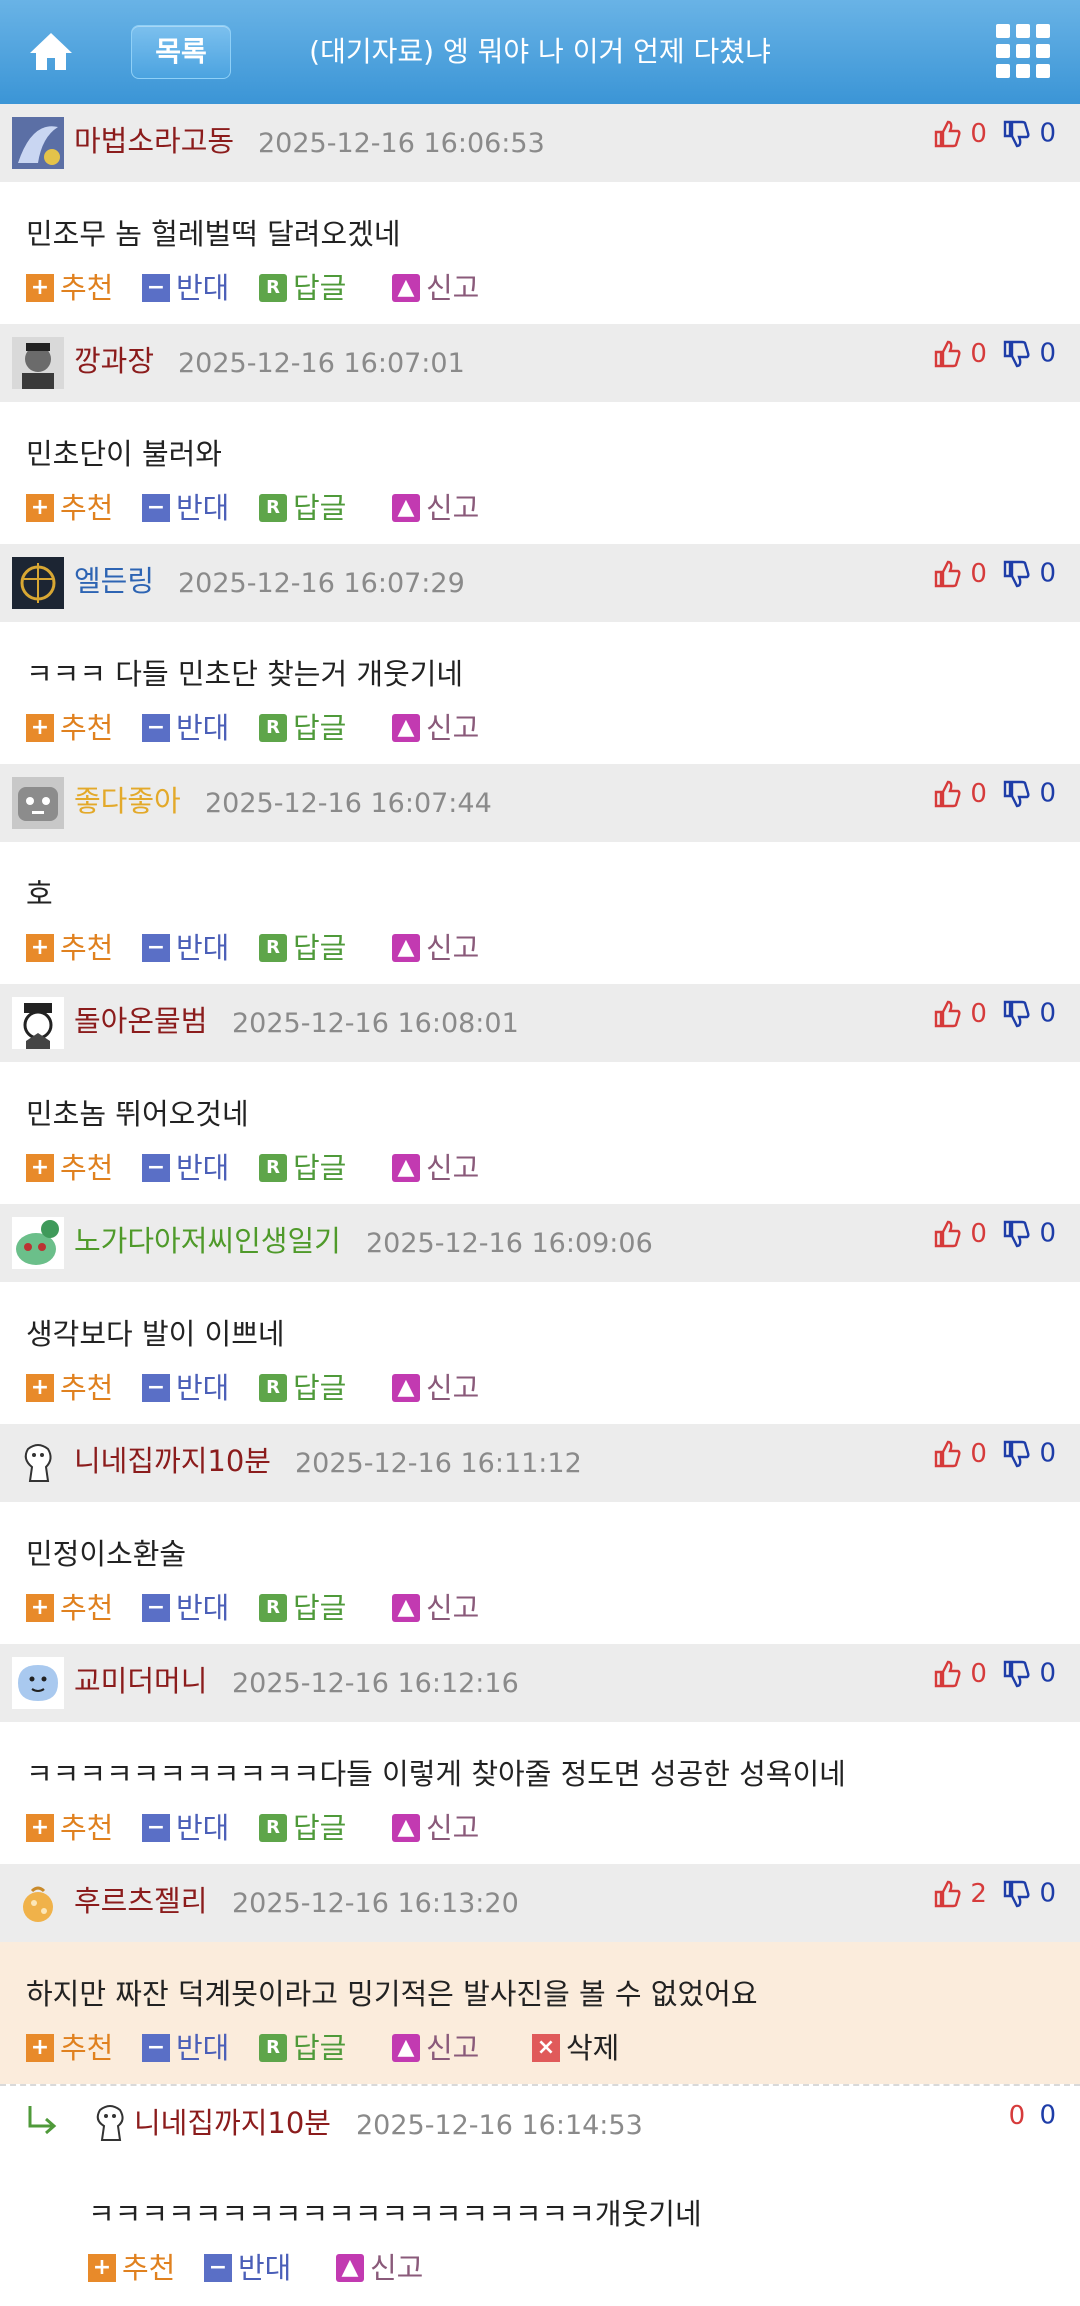 This screenshot has width=1080, height=2306. What do you see at coordinates (106, 1554) in the screenshot?
I see `comment-text: 민정이소환술` at bounding box center [106, 1554].